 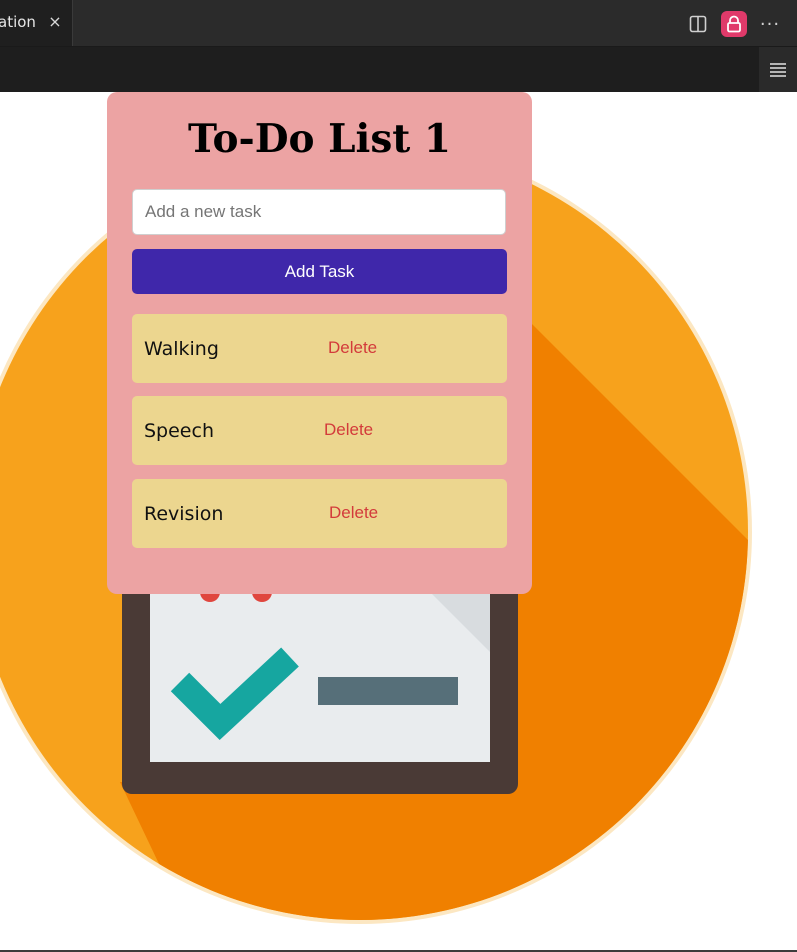 What do you see at coordinates (319, 430) in the screenshot?
I see `list-item: Speech Delete` at bounding box center [319, 430].